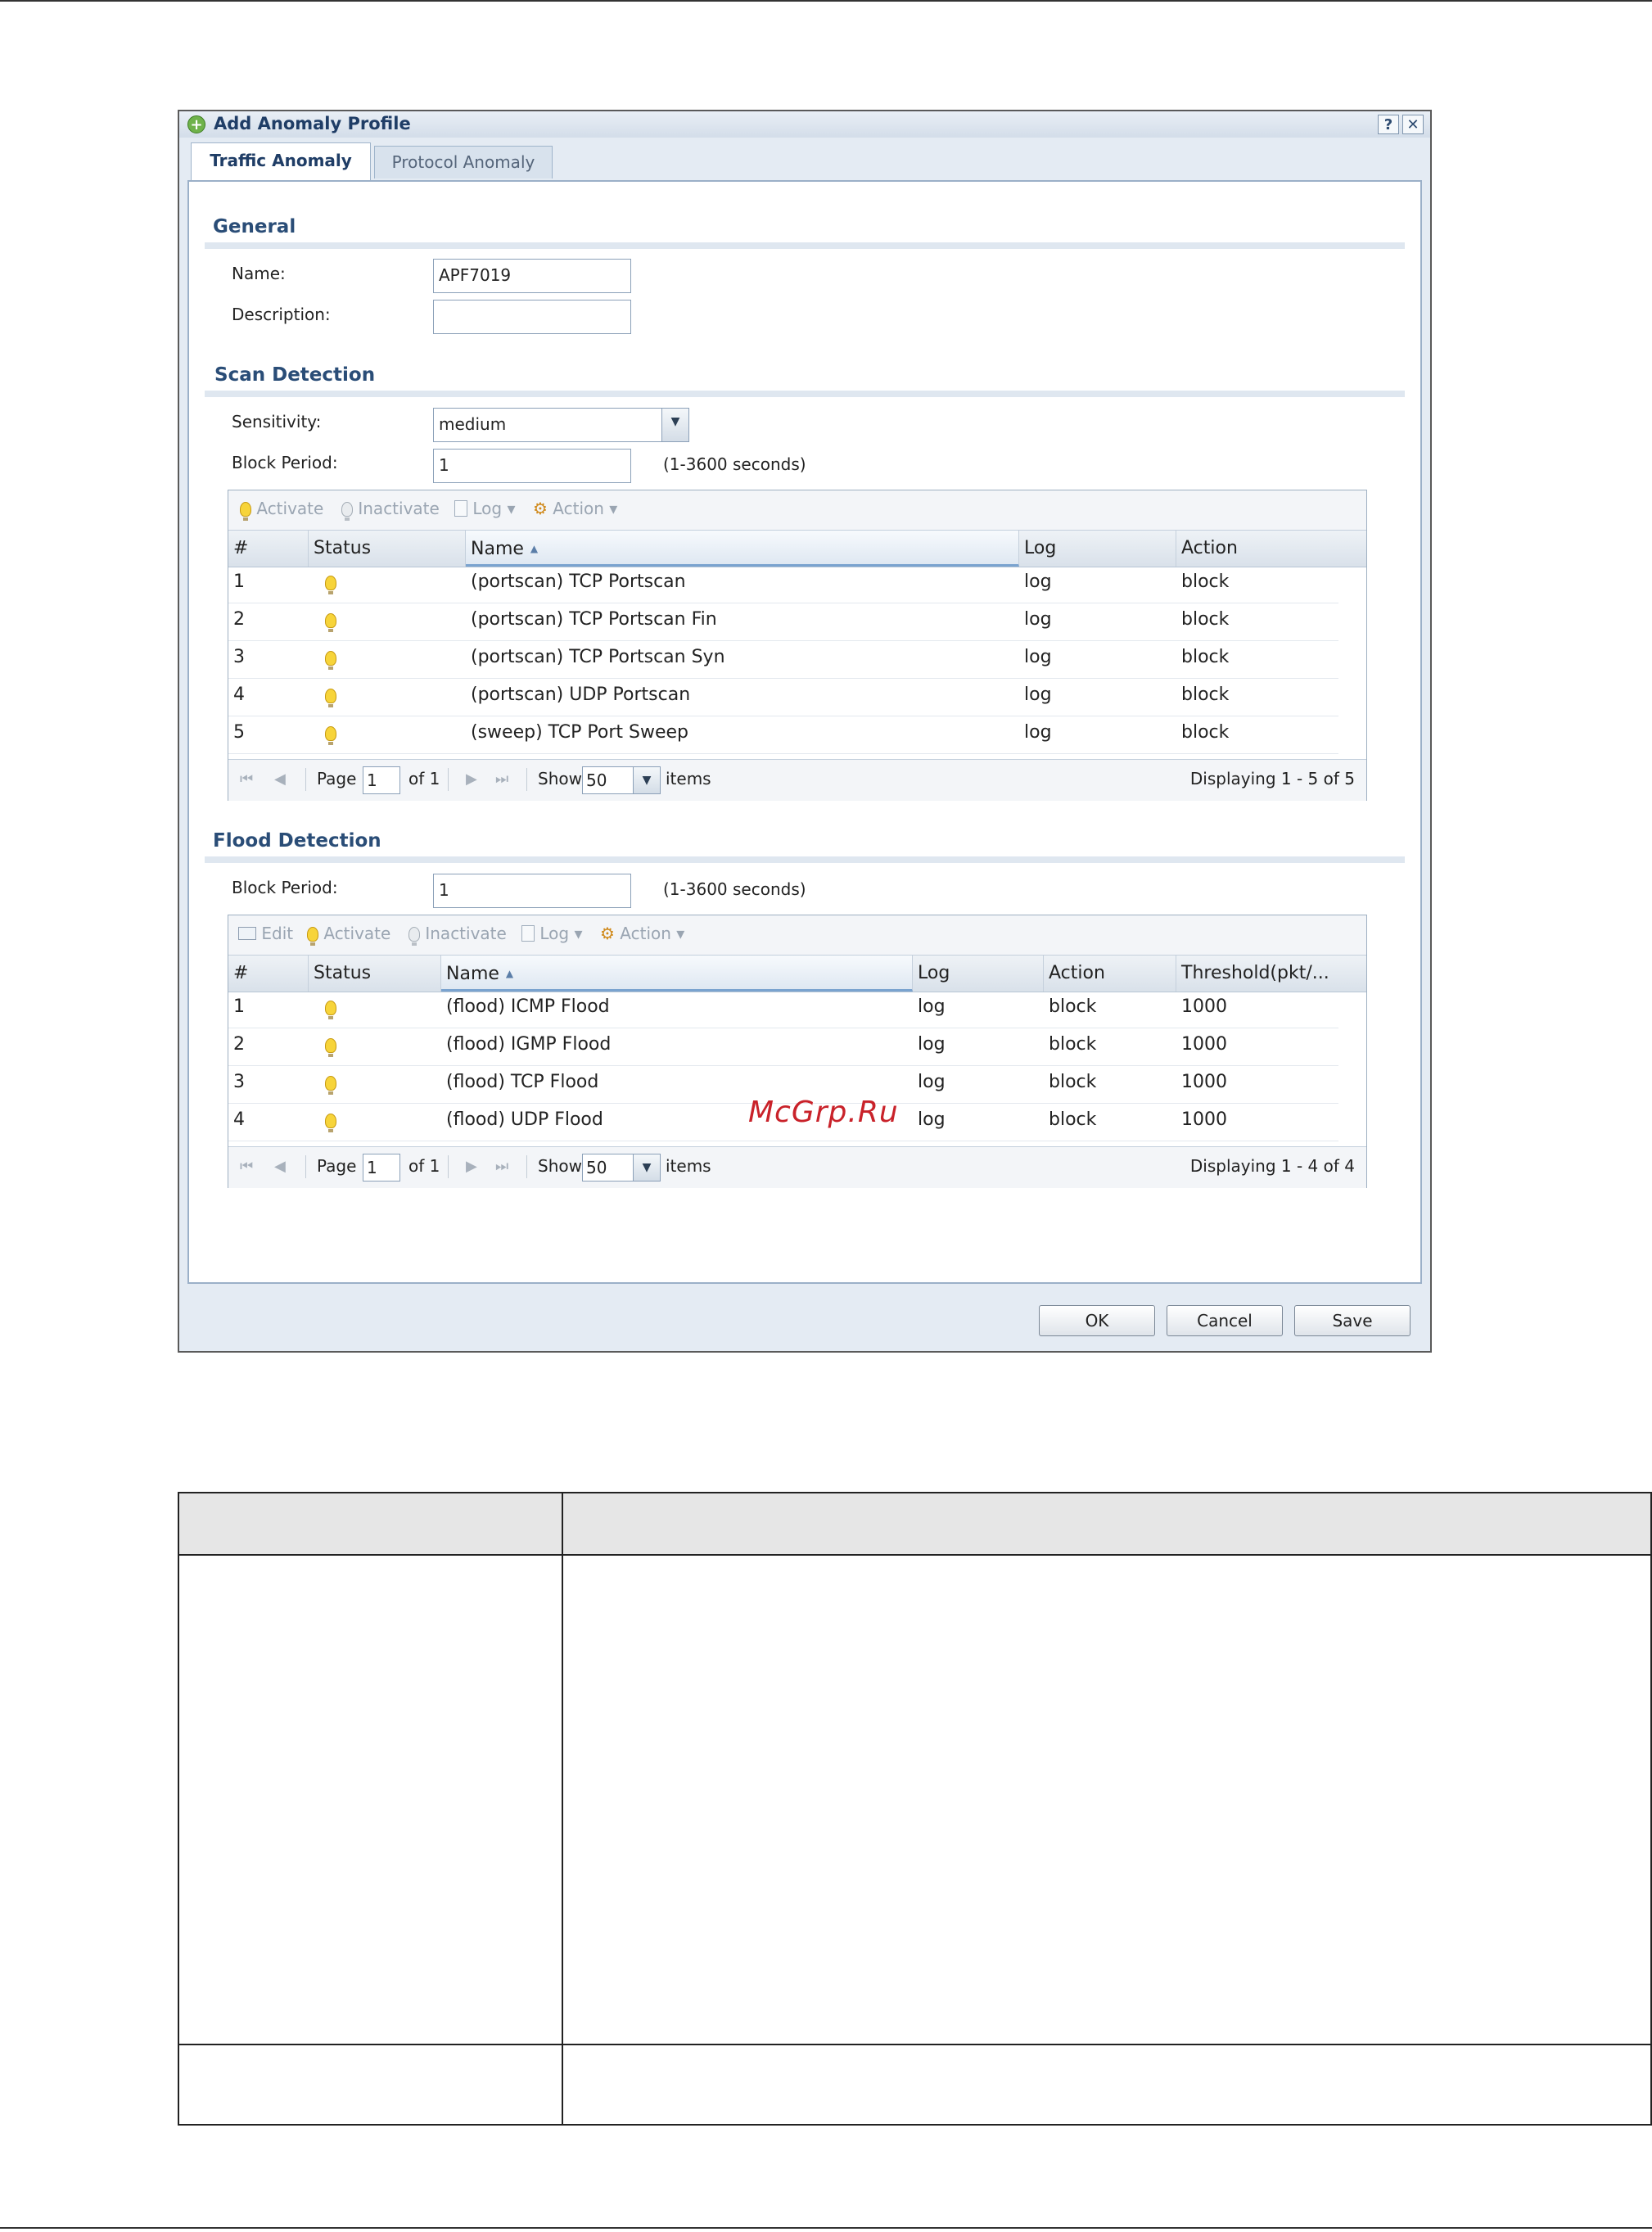  Describe the element at coordinates (1388, 125) in the screenshot. I see `help-button: ?` at that location.